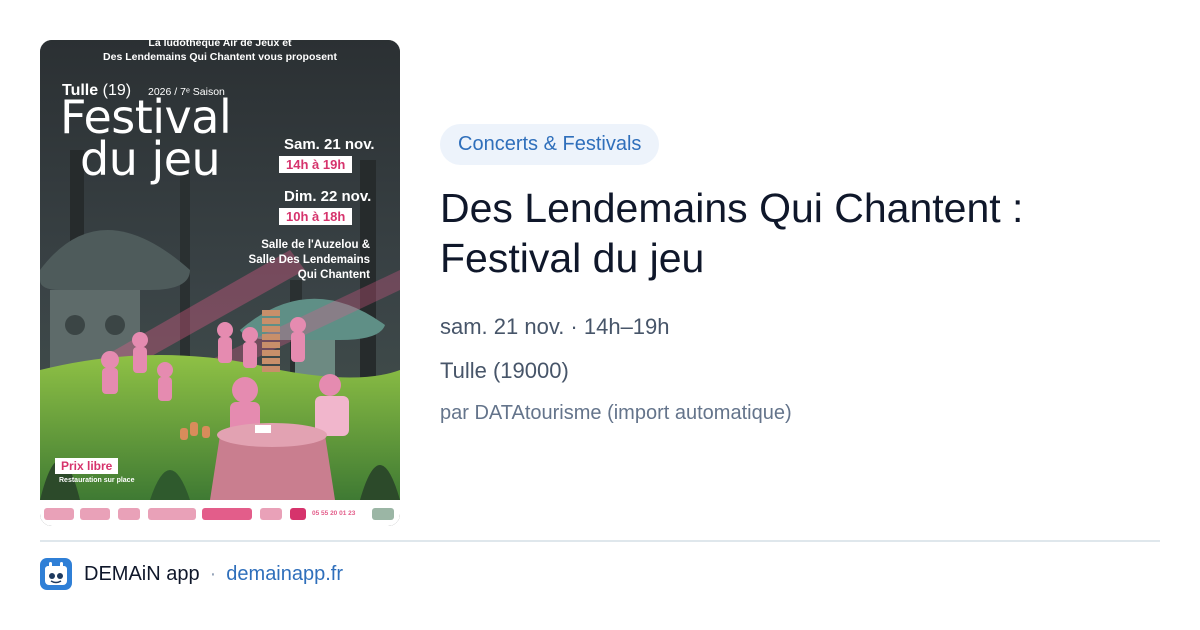 Image resolution: width=1200 pixels, height=630 pixels. I want to click on event-datetime: sam. 21 nov. · 14h–19h, so click(555, 326).